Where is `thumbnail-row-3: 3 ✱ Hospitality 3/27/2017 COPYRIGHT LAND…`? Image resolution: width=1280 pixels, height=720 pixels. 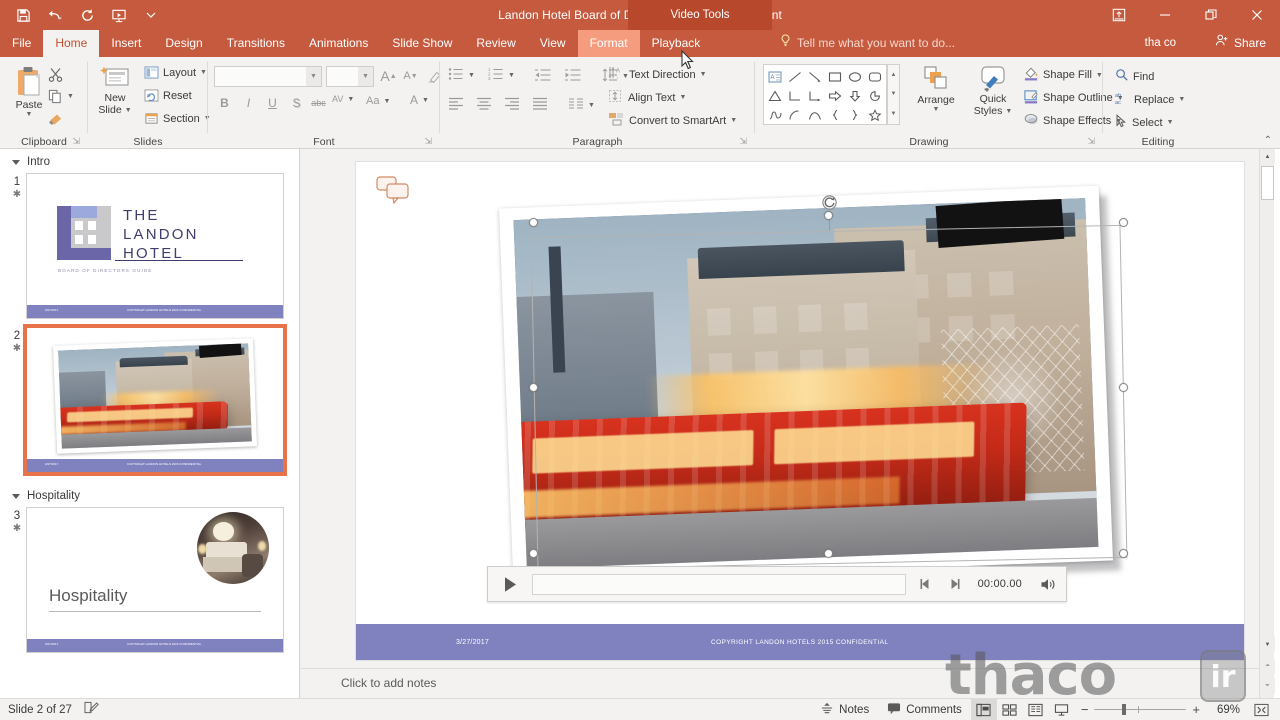 thumbnail-row-3: 3 ✱ Hospitality 3/27/2017 COPYRIGHT LAND… is located at coordinates (149, 580).